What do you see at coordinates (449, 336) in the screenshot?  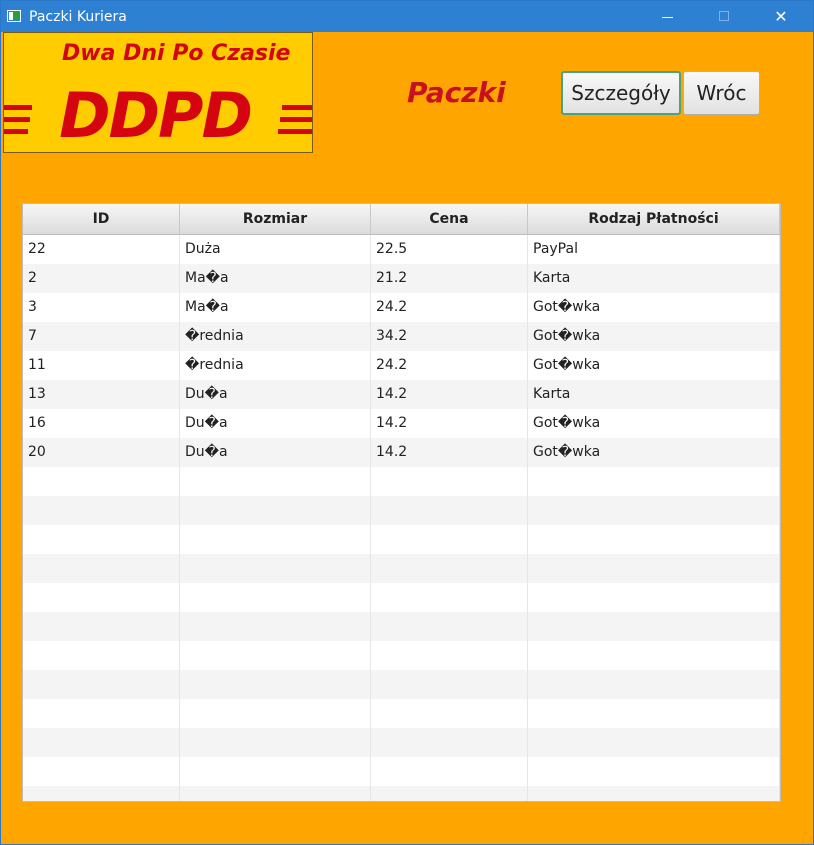 I see `cell-price: 34.2` at bounding box center [449, 336].